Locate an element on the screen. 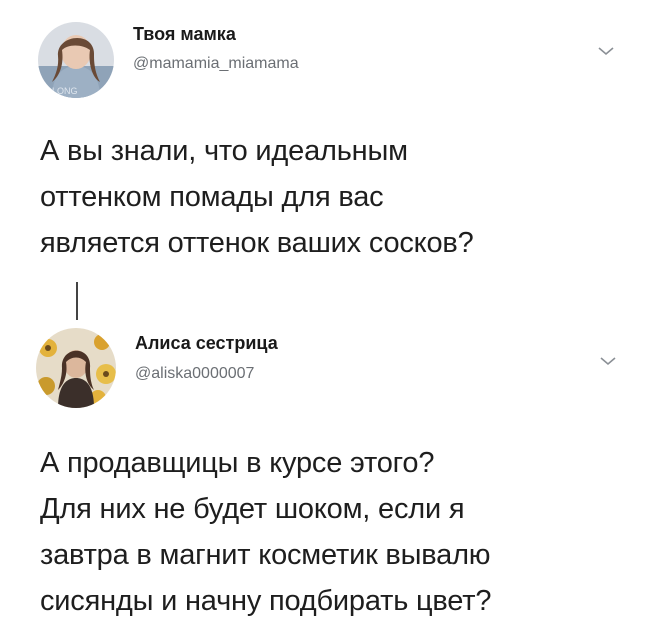 This screenshot has height=637, width=665. avatar: LONG is located at coordinates (76, 60).